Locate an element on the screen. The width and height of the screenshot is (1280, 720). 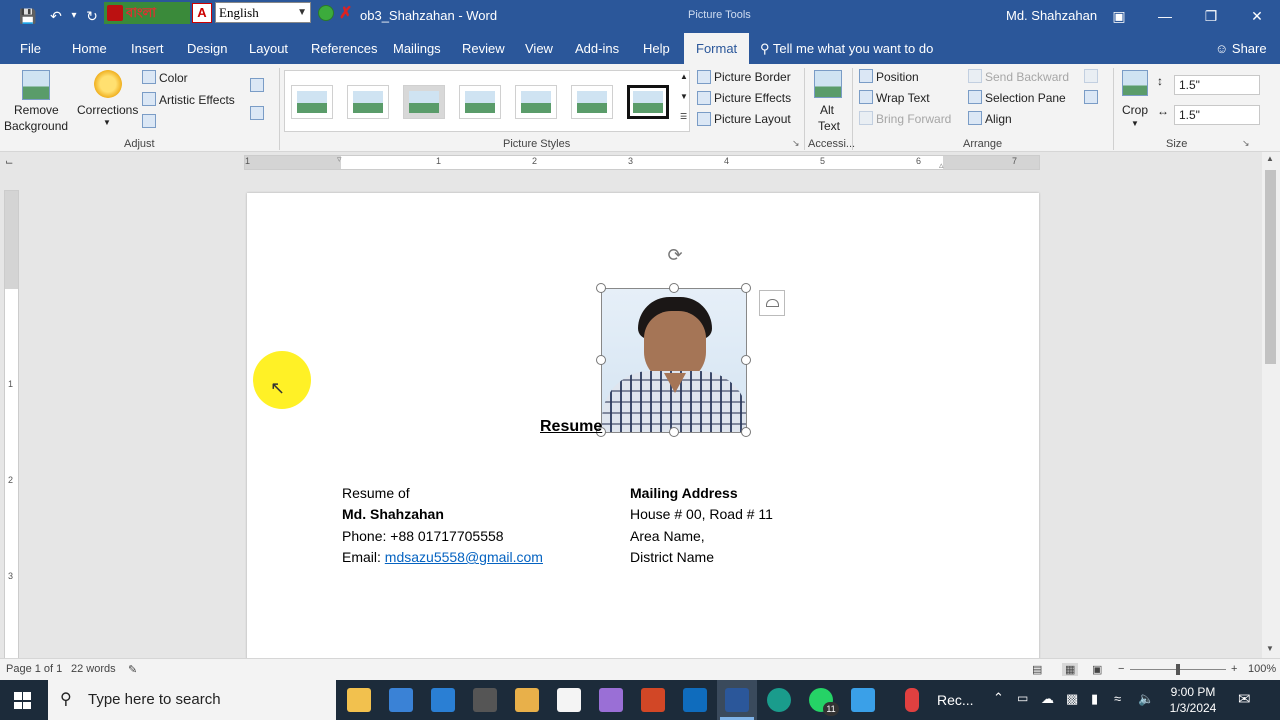
indent-marker-icon: ▿ is located at coordinates (339, 159).